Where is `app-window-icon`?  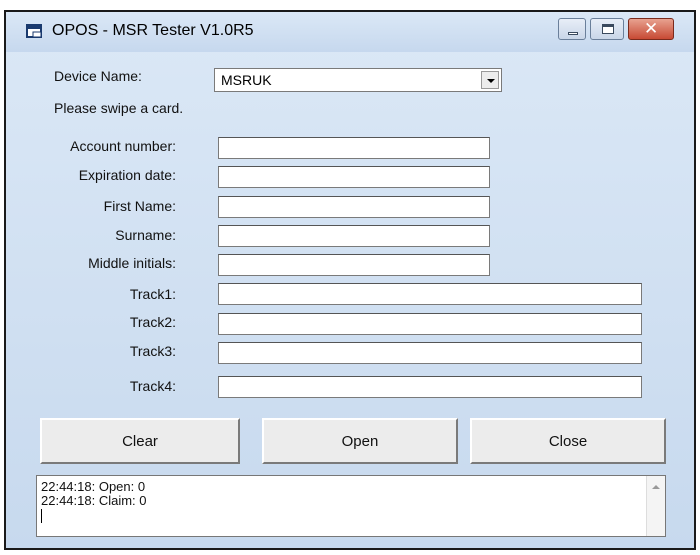 app-window-icon is located at coordinates (34, 31).